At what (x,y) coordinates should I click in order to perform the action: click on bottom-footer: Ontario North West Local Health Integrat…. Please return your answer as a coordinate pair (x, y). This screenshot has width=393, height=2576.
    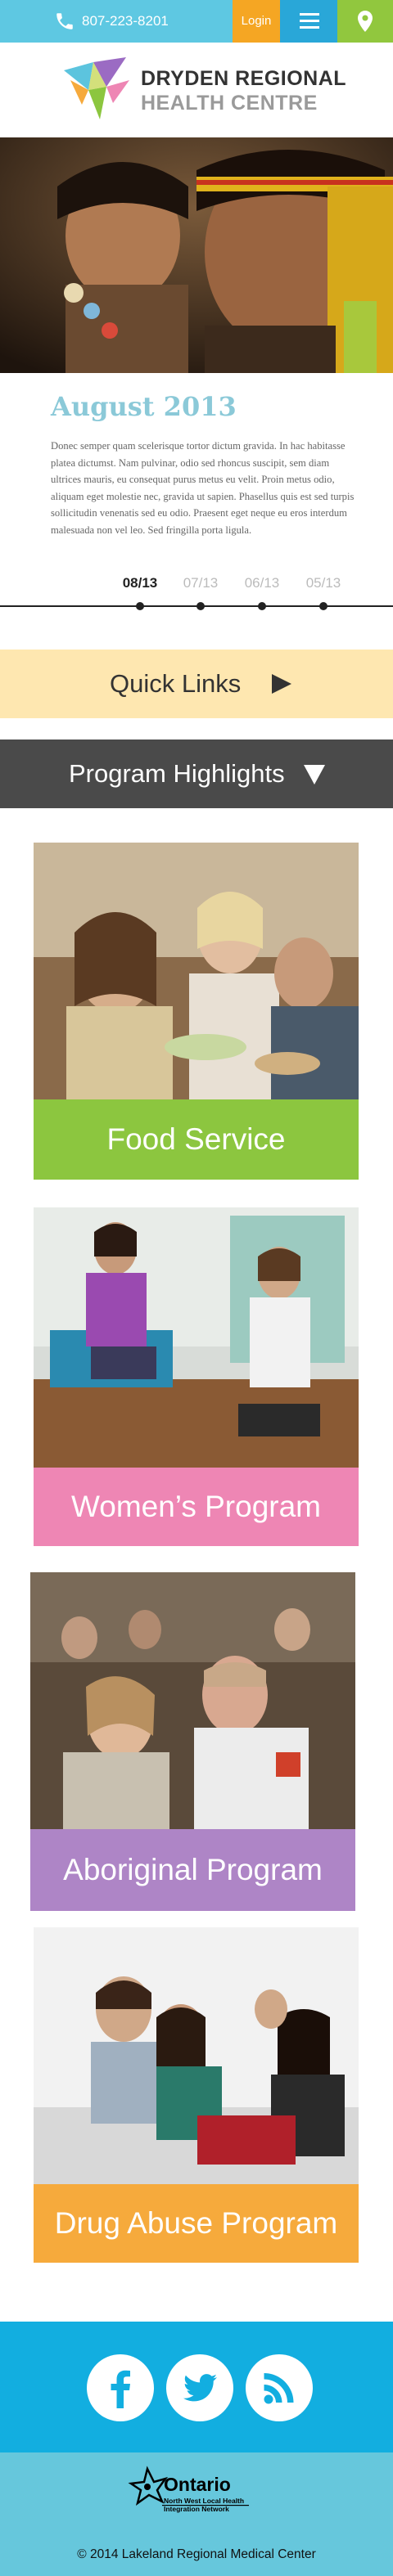
    Looking at the image, I should click on (196, 2514).